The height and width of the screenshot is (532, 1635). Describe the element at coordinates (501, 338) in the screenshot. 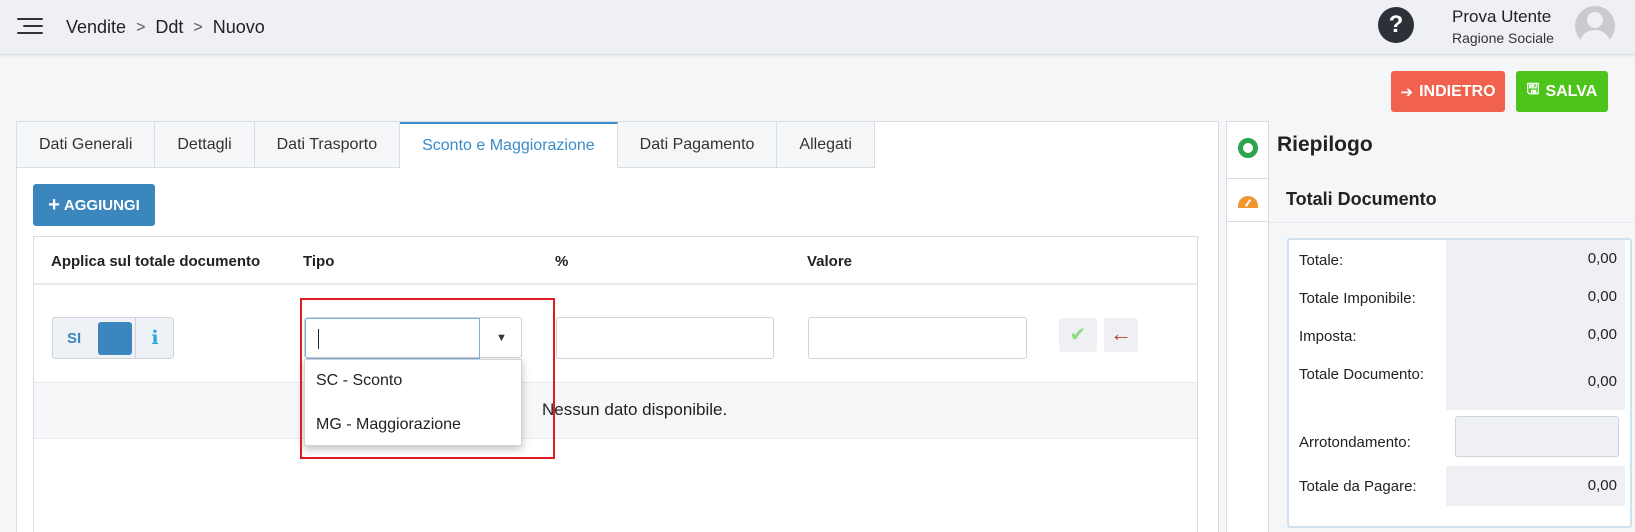

I see `dropdown-arrow-icon: ▼` at that location.